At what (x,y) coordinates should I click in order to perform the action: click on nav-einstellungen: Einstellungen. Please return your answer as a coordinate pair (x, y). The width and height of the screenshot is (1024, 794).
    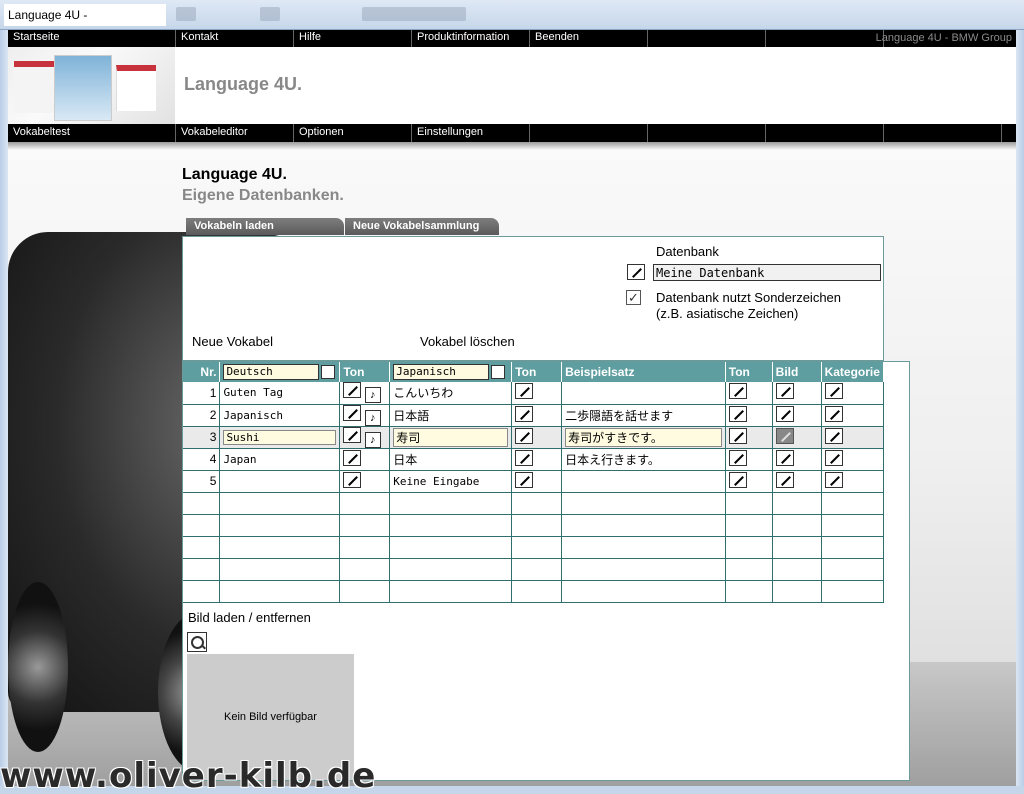
    Looking at the image, I should click on (471, 133).